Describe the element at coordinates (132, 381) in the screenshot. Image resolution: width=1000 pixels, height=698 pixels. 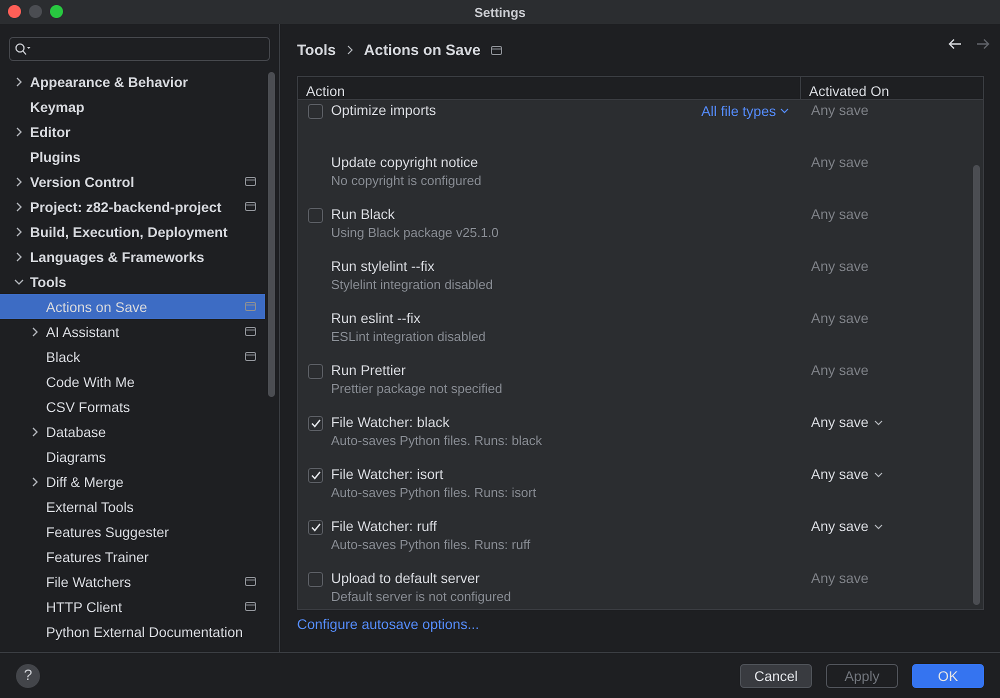
I see `sidebar-item: Code With Me` at that location.